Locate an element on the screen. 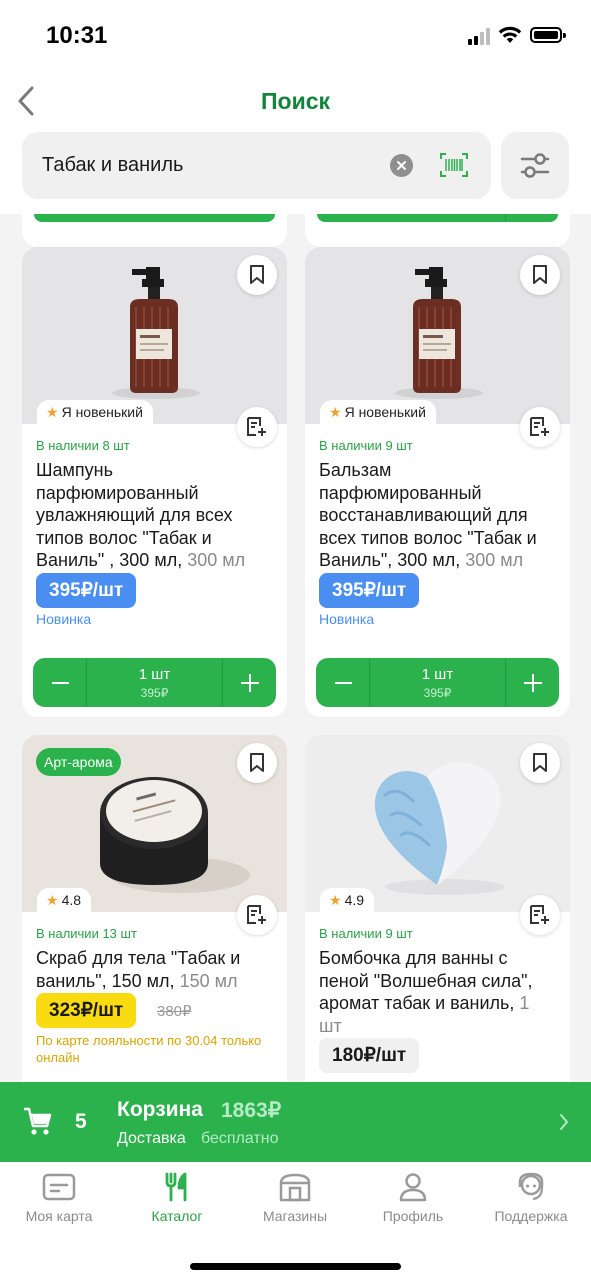 Image resolution: width=591 pixels, height=1280 pixels. tab-profile: Профиль is located at coordinates (413, 1202).